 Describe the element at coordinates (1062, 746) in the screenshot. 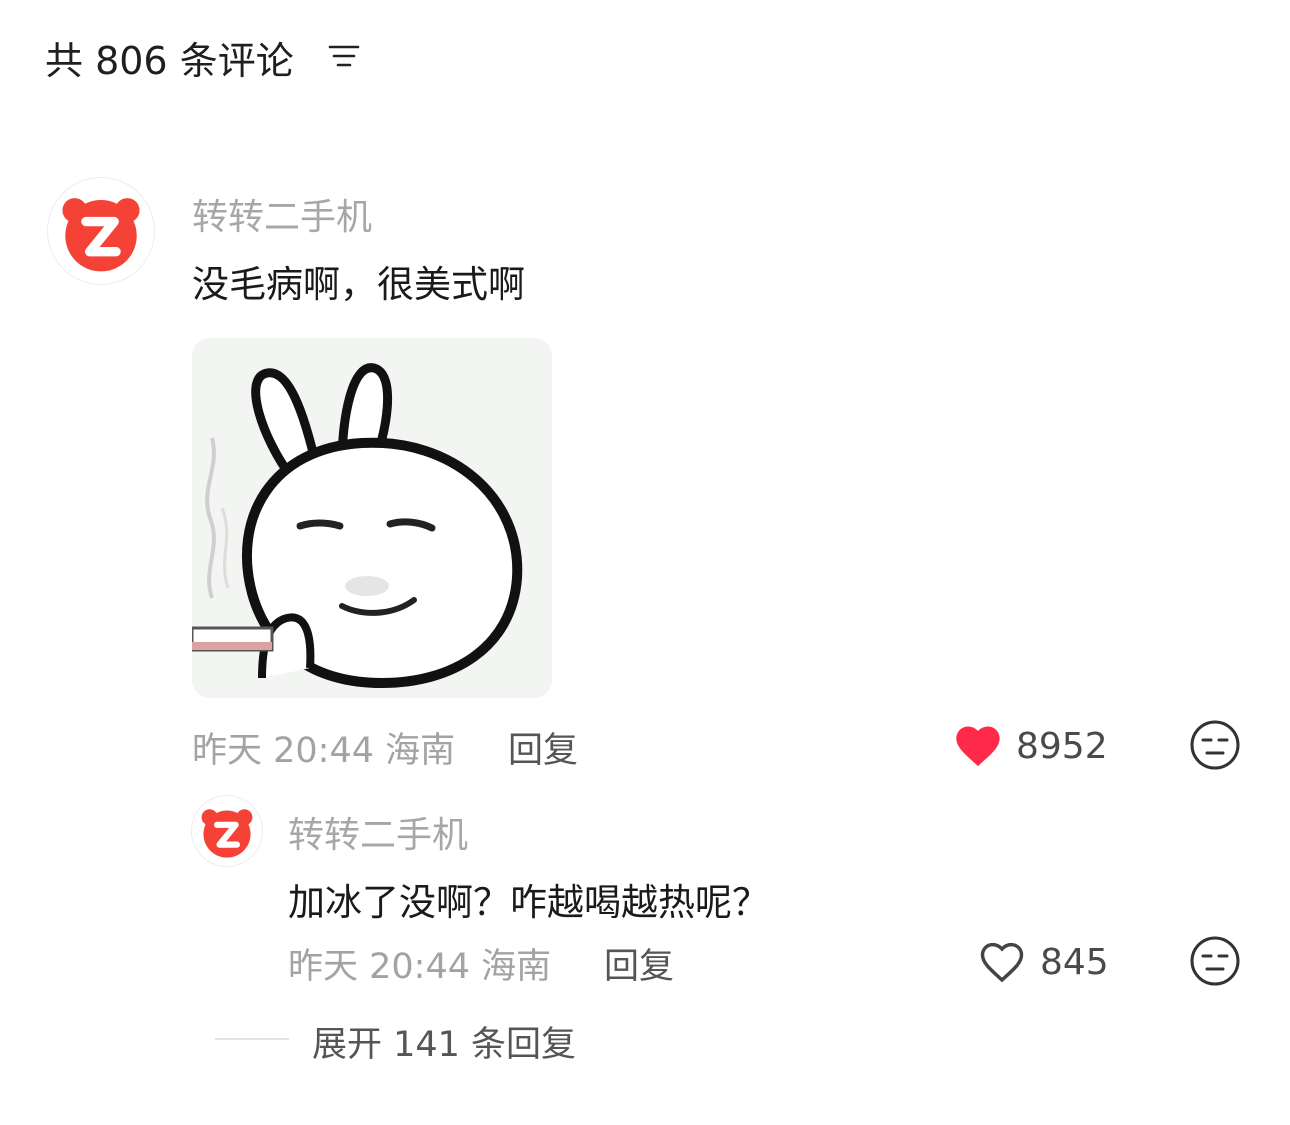

I see `like-count: 8952` at that location.